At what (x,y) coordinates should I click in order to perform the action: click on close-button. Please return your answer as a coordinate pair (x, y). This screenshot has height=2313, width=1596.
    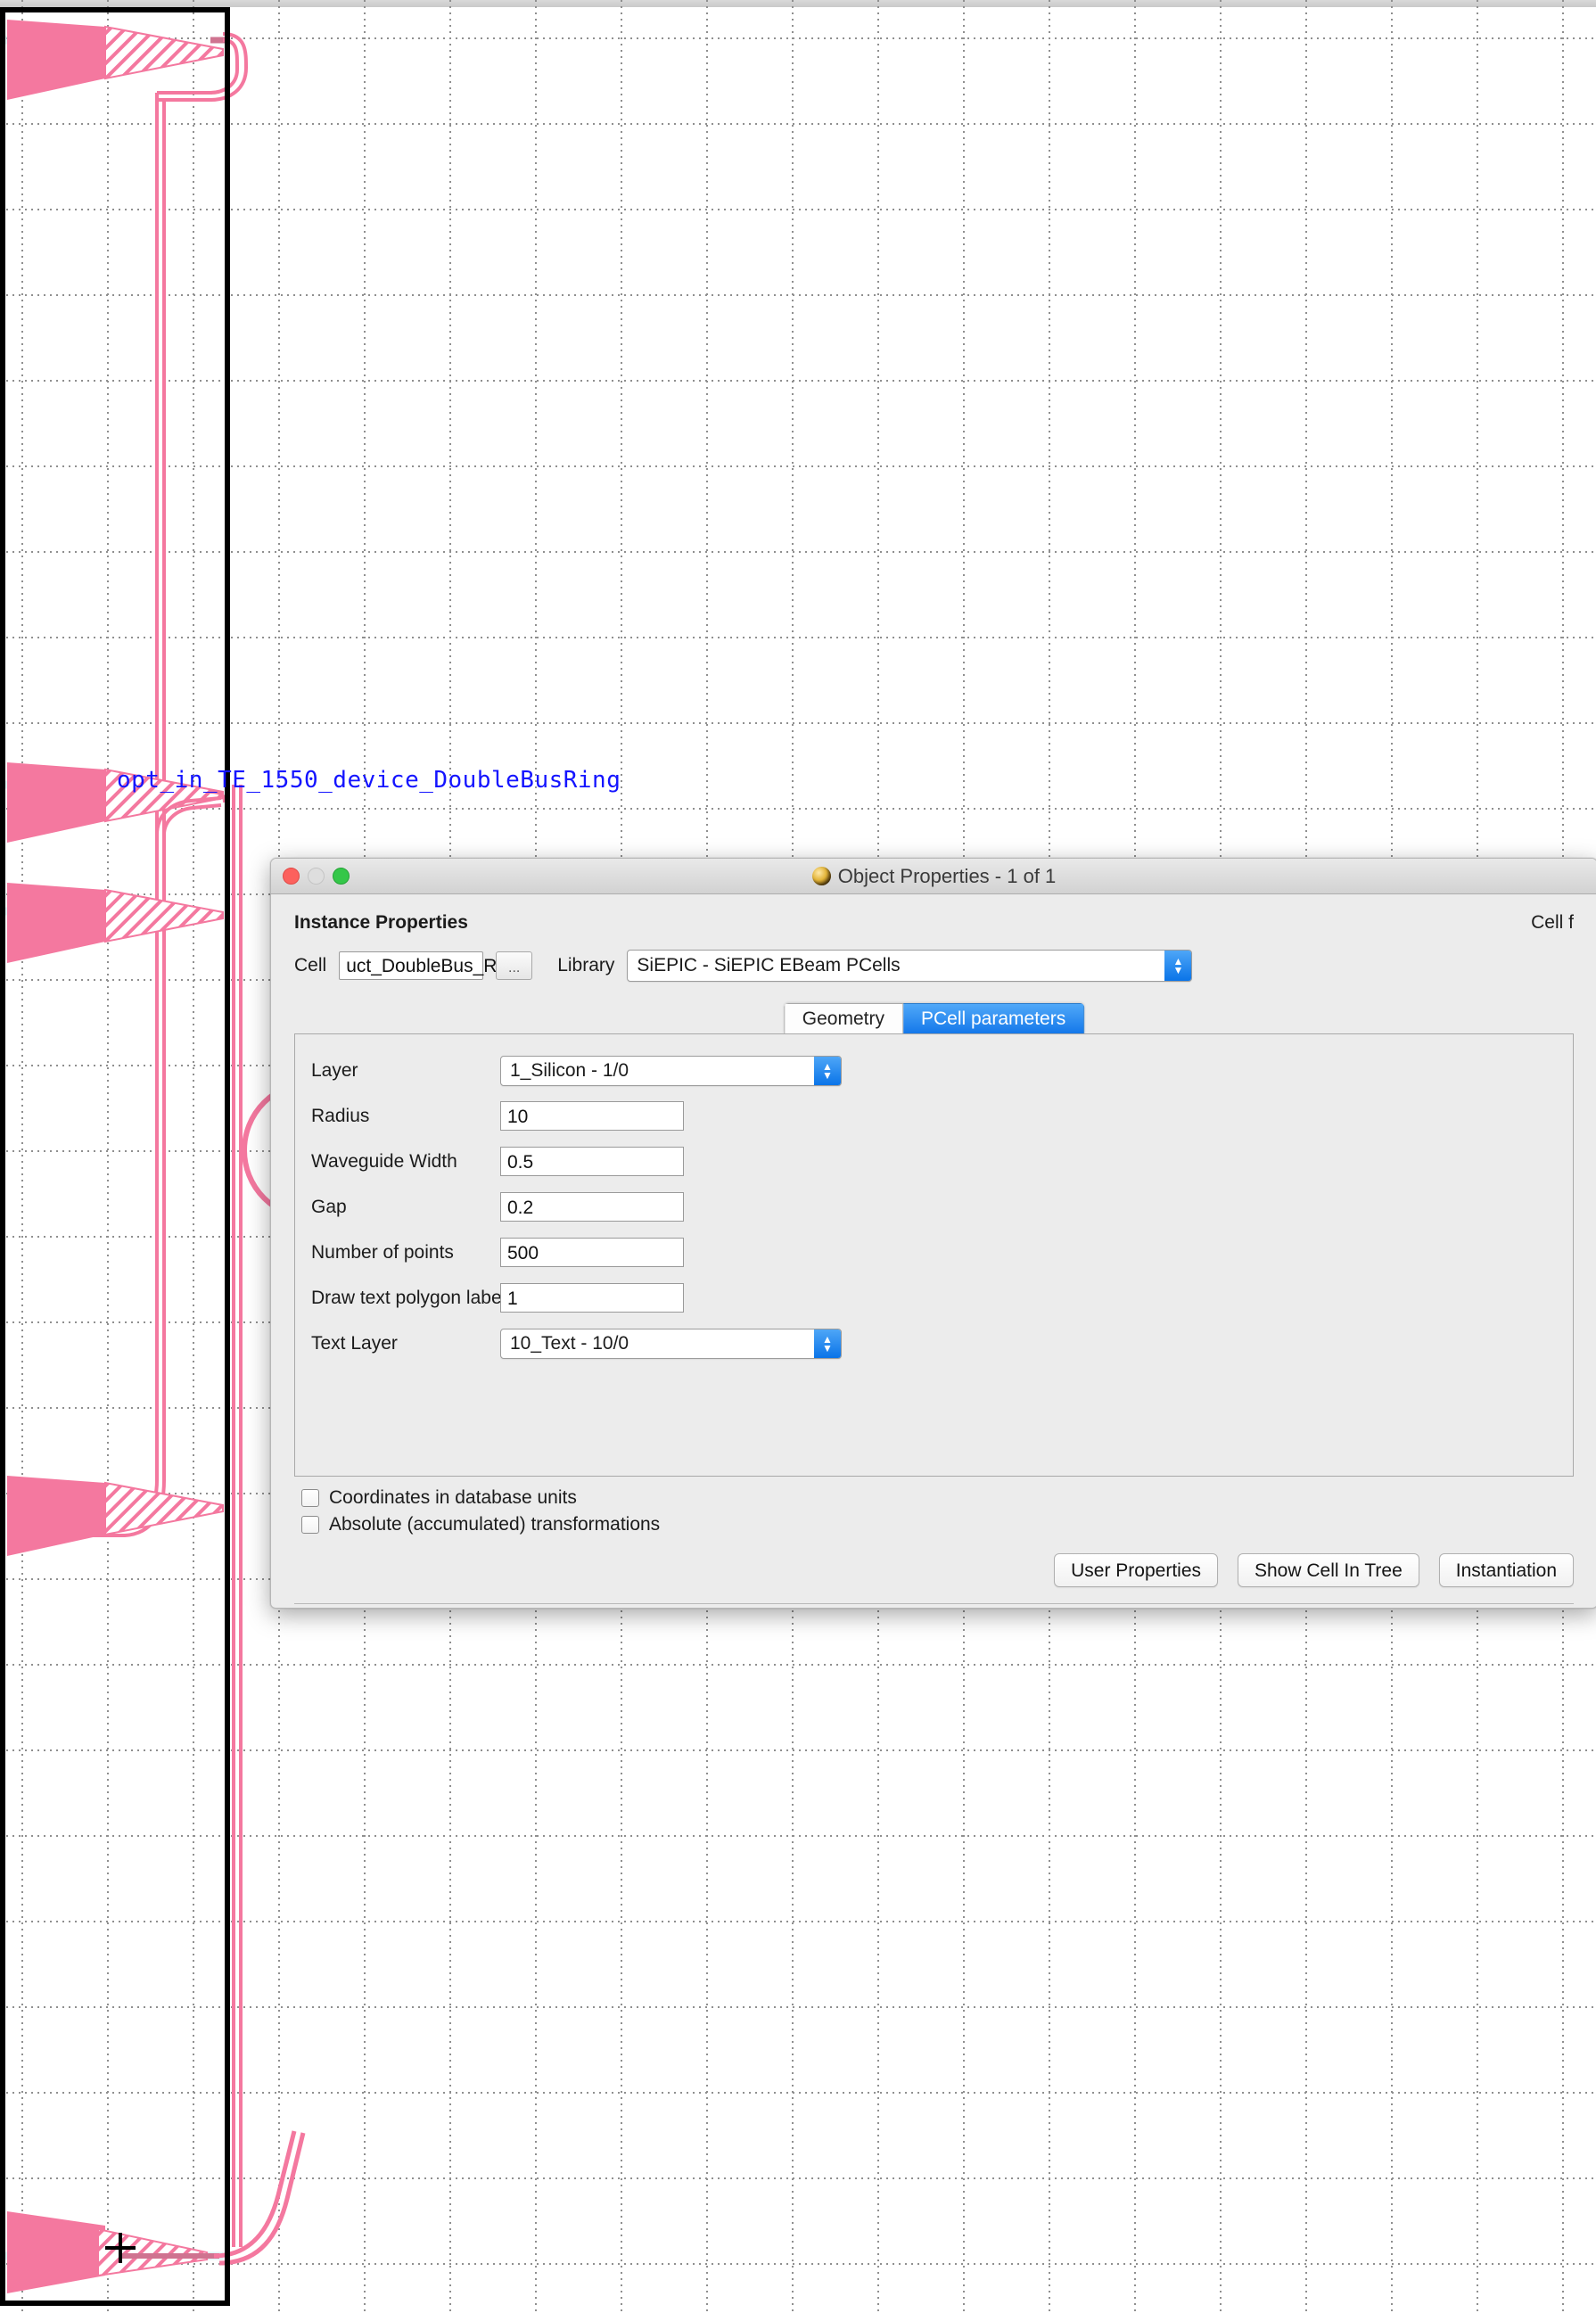
    Looking at the image, I should click on (291, 876).